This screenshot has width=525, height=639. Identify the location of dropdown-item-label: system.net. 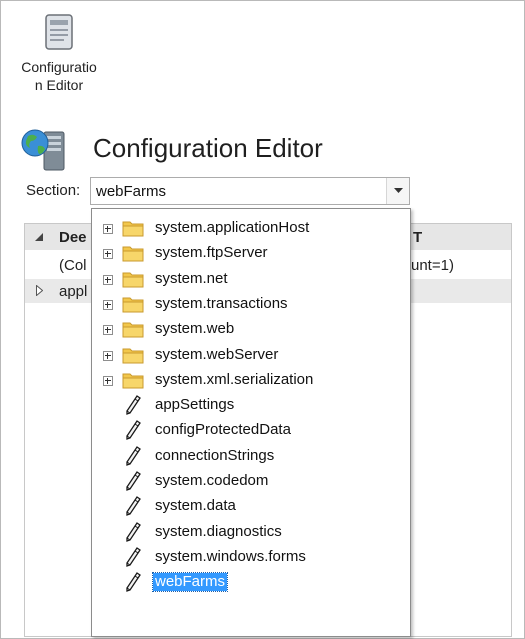
(191, 278).